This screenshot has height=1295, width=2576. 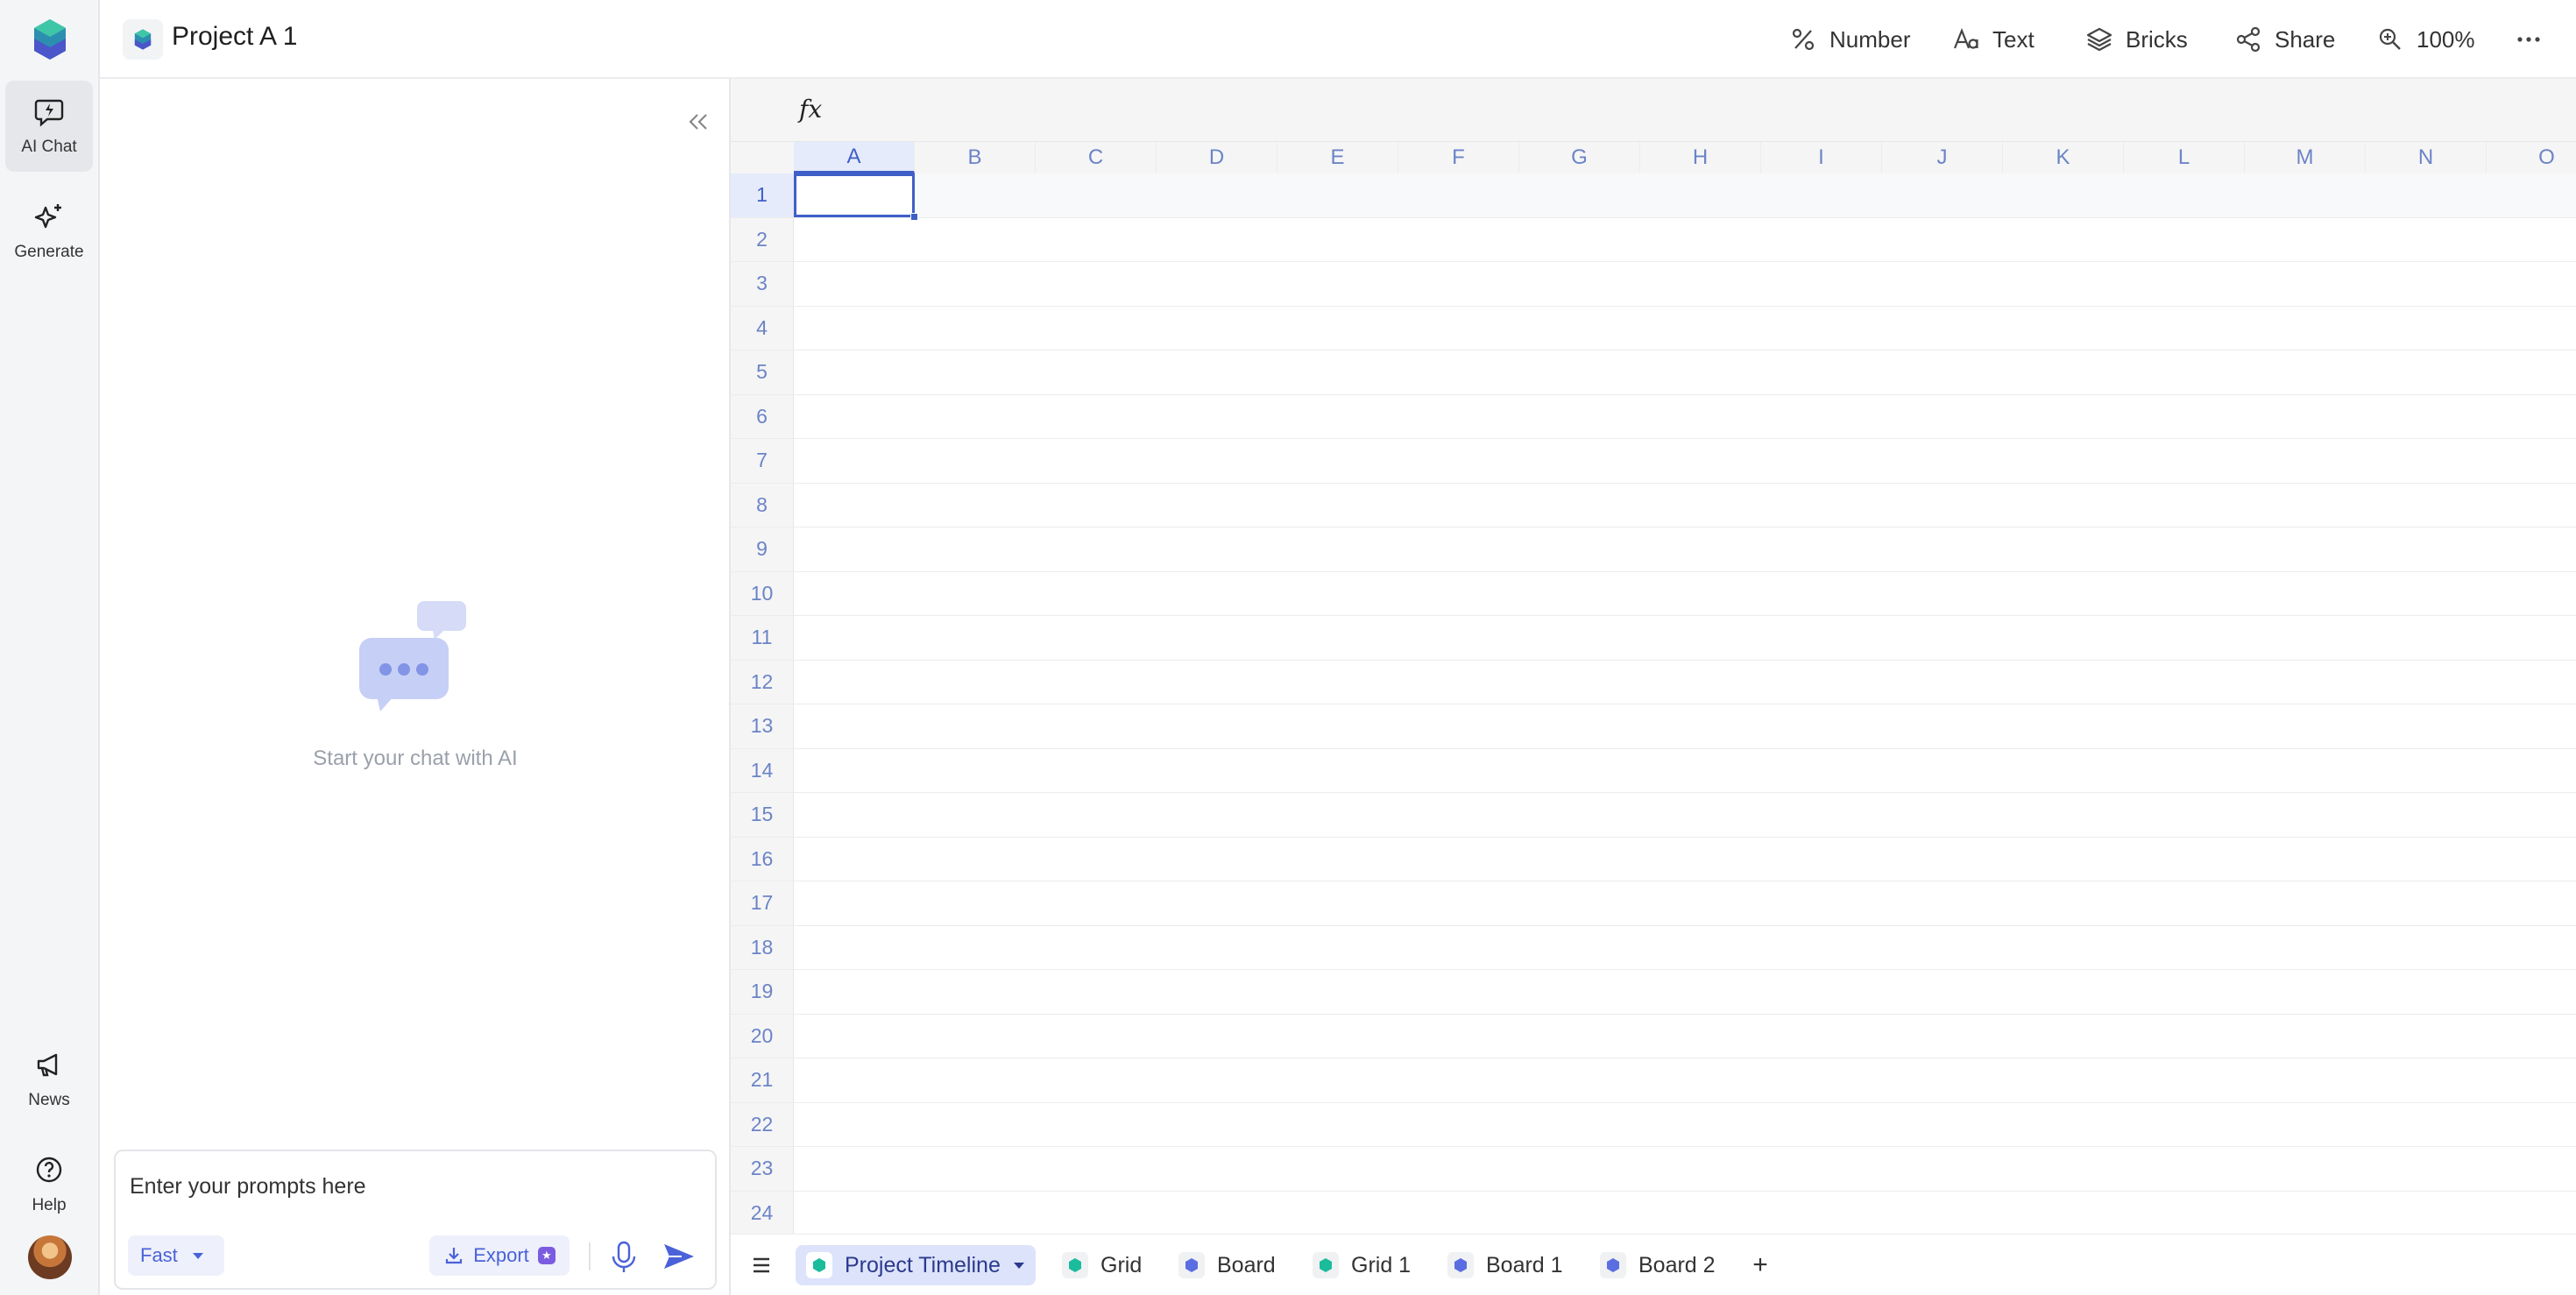 I want to click on grid-row: 1, so click(x=1653, y=195).